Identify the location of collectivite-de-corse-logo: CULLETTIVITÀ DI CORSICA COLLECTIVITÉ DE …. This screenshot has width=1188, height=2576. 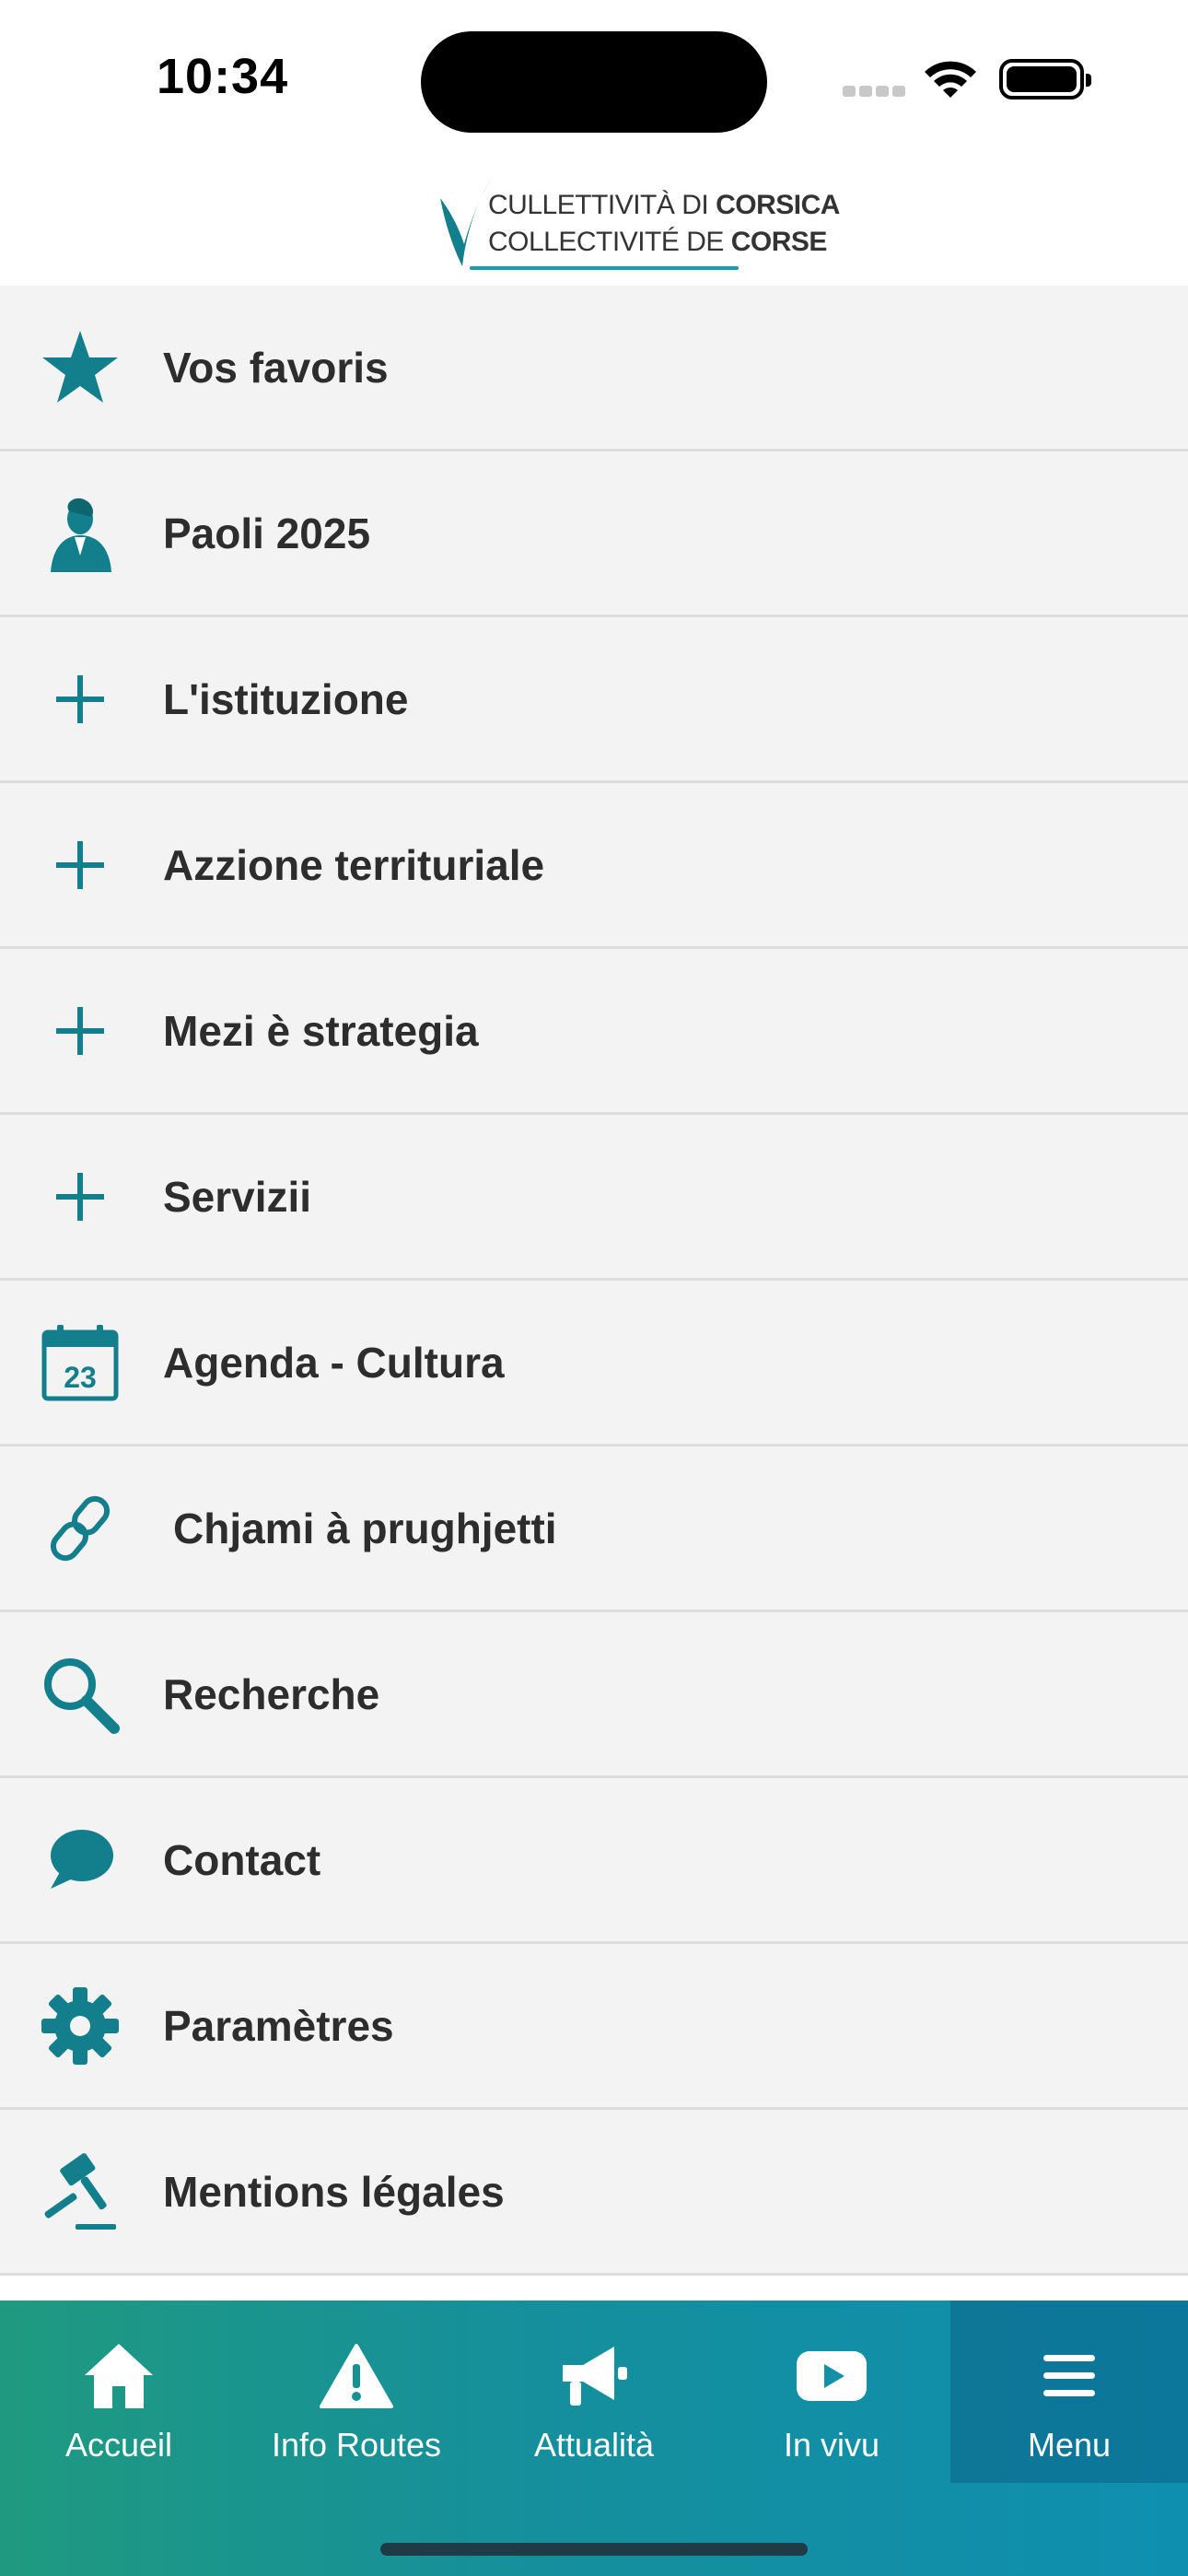
(637, 221).